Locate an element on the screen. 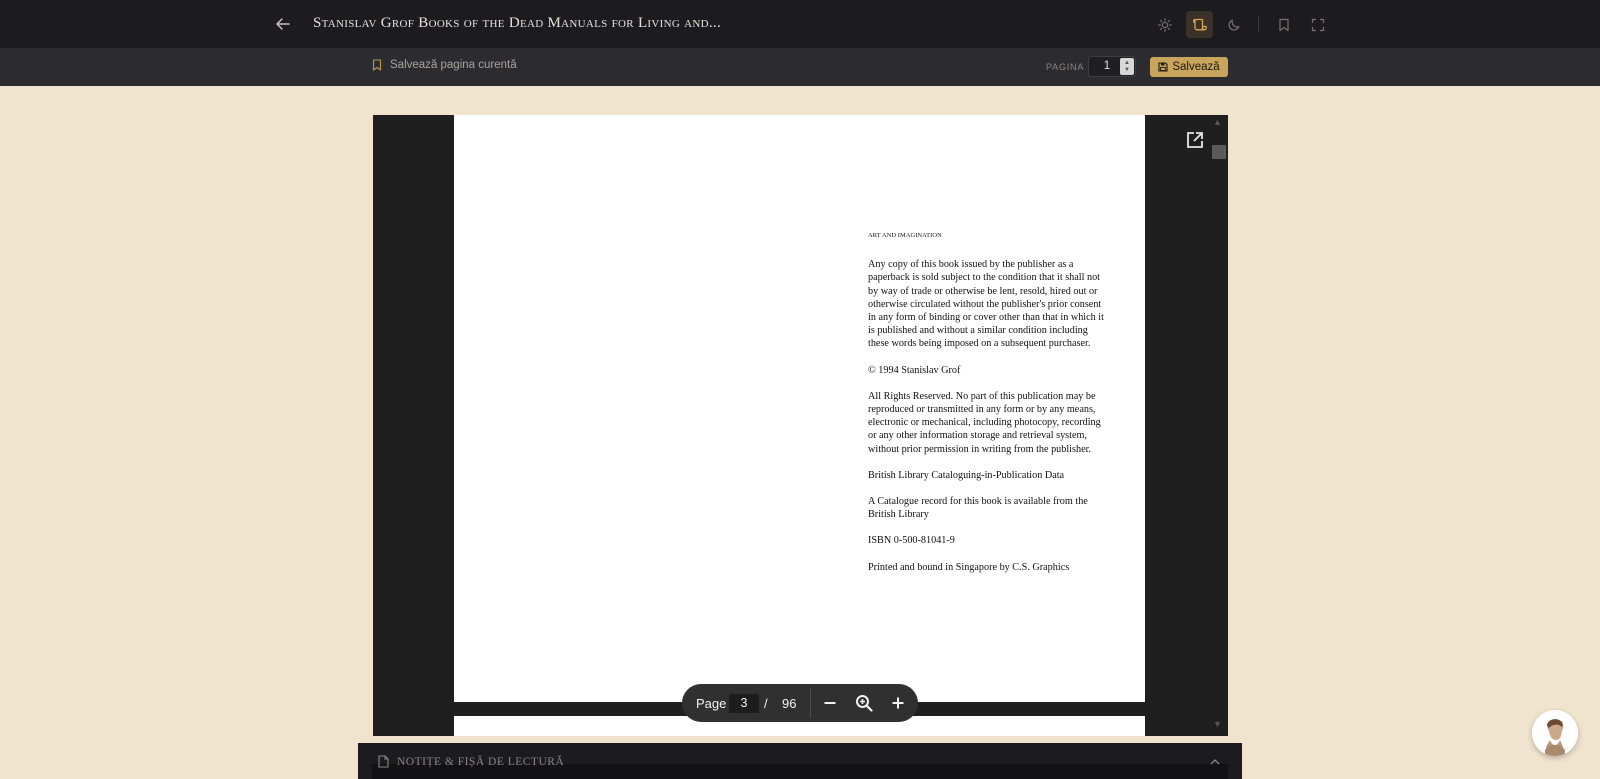 The height and width of the screenshot is (779, 1600). zoom-out-button is located at coordinates (830, 703).